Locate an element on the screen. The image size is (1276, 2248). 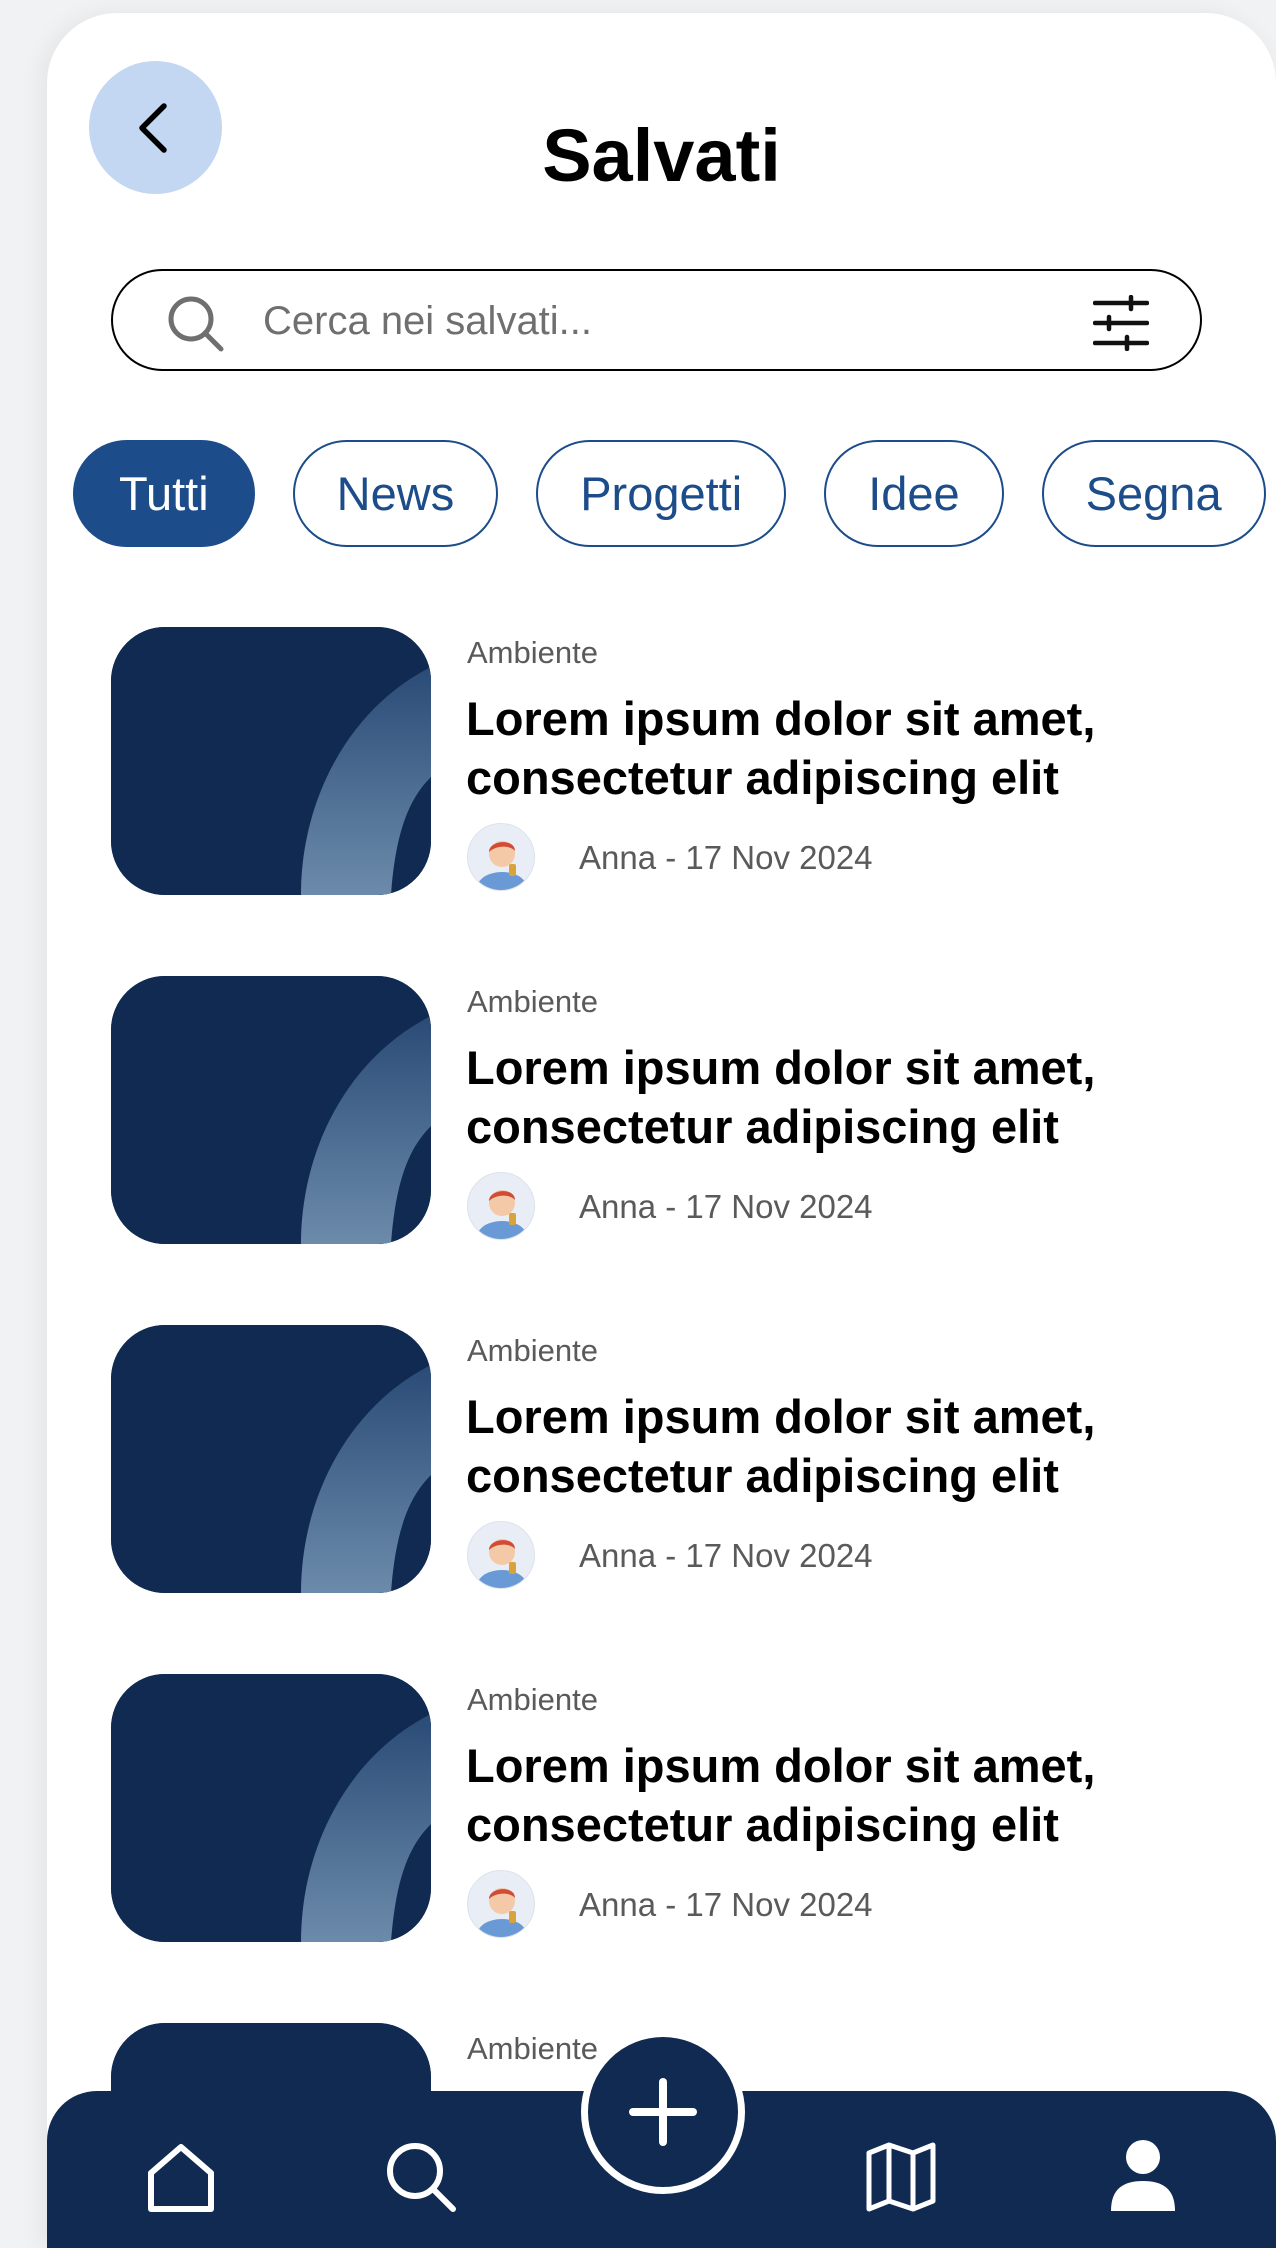
add-button is located at coordinates (663, 2112).